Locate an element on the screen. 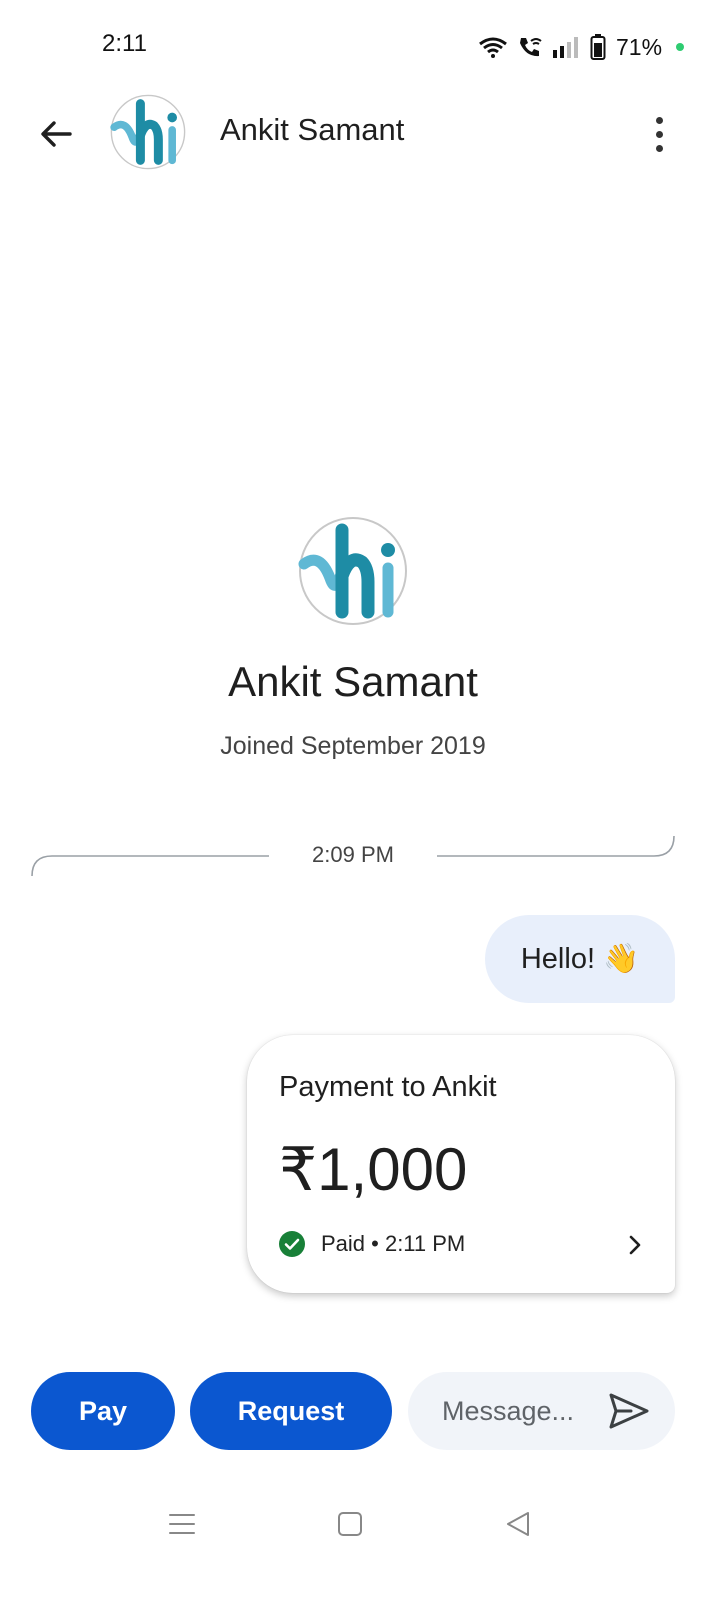 Image resolution: width=720 pixels, height=1600 pixels. message-input-container is located at coordinates (541, 1411).